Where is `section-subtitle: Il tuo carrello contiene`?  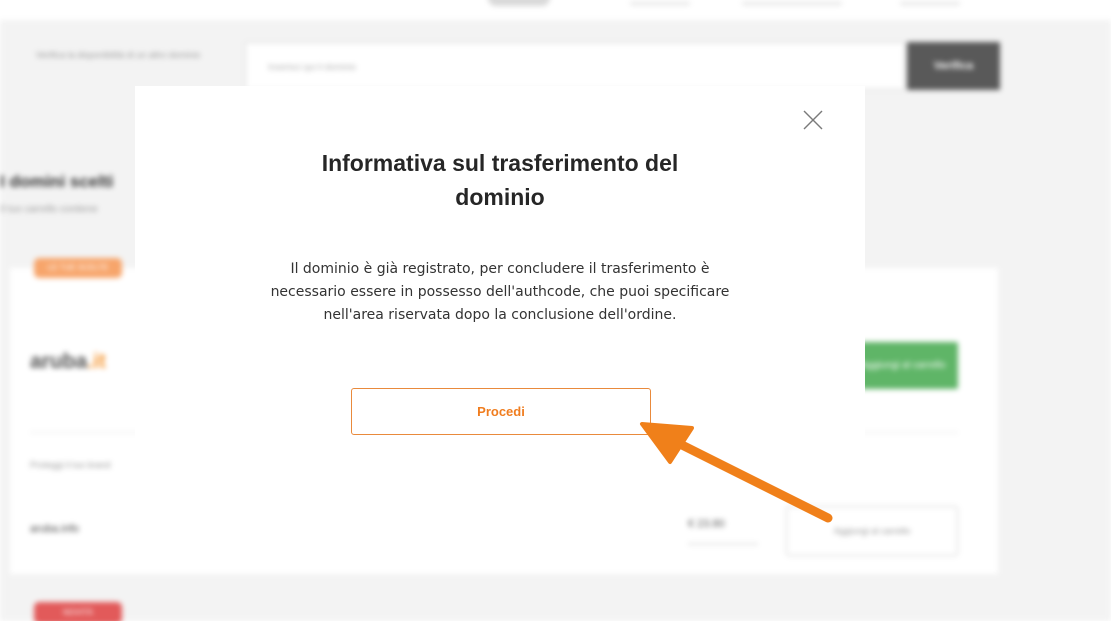 section-subtitle: Il tuo carrello contiene is located at coordinates (49, 209).